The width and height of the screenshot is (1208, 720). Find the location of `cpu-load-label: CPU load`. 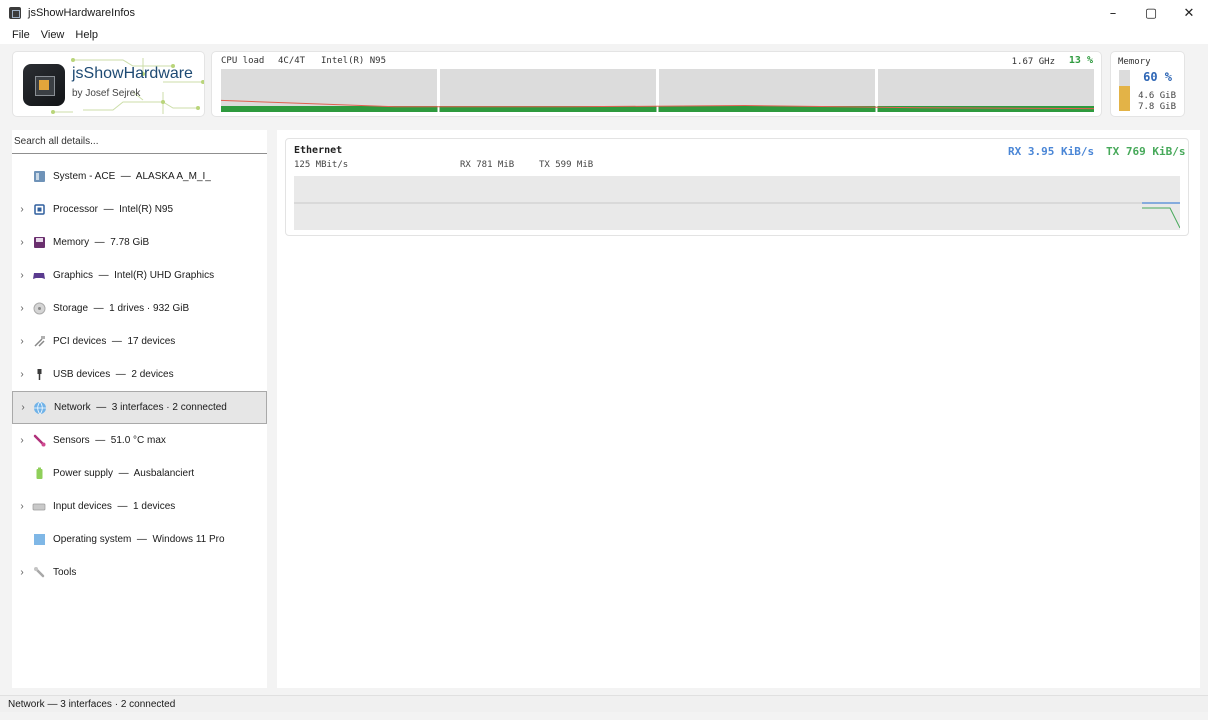

cpu-load-label: CPU load is located at coordinates (243, 61).